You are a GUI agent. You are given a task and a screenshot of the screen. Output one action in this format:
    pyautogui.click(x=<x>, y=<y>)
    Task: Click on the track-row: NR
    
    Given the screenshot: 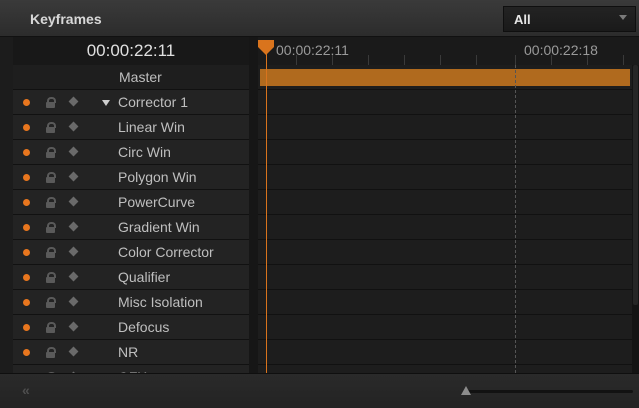 What is the action you would take?
    pyautogui.click(x=131, y=352)
    